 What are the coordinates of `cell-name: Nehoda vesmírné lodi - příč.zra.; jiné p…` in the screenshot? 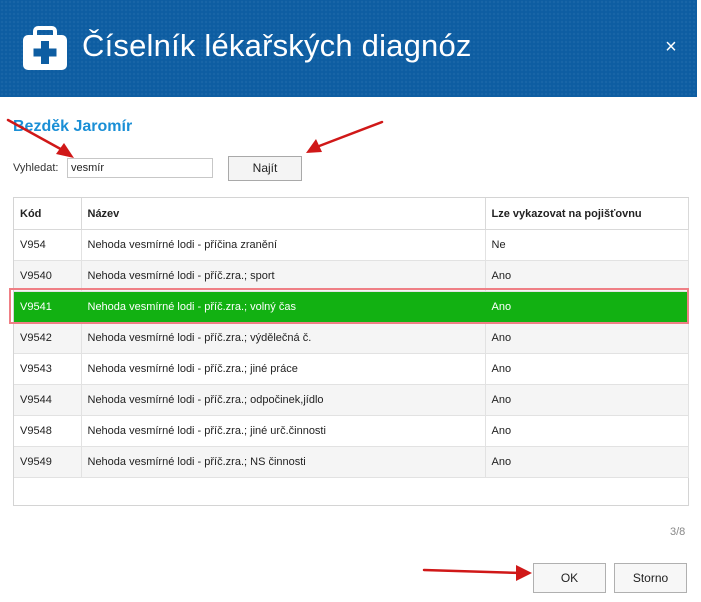 It's located at (283, 369).